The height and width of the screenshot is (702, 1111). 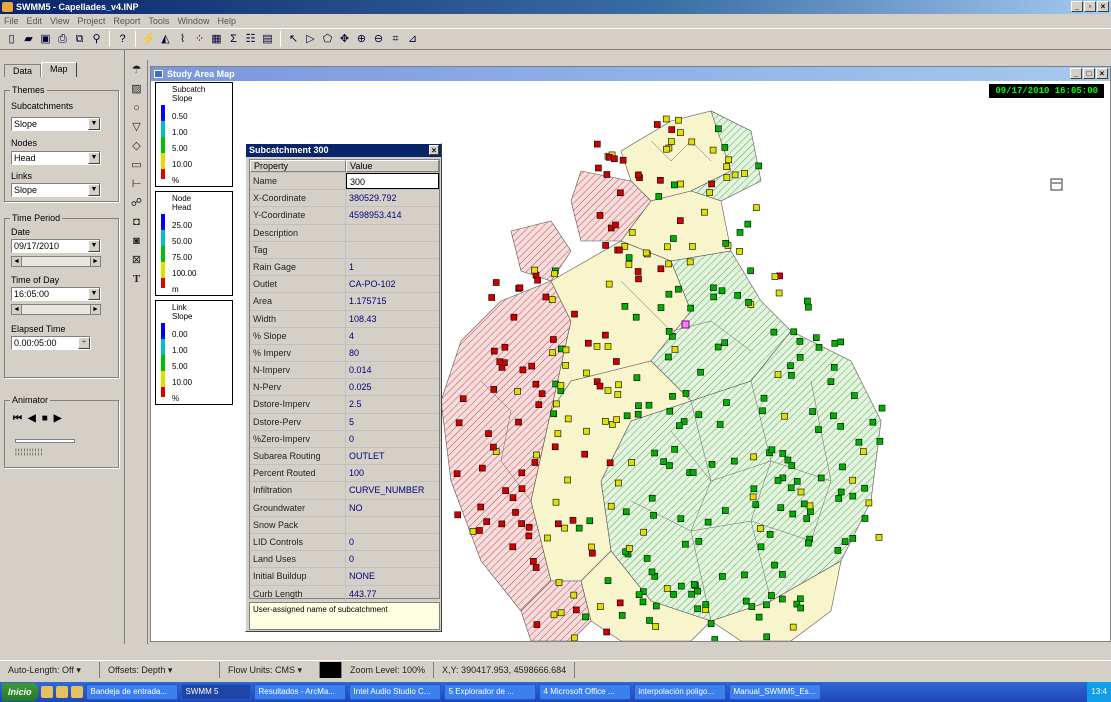 What do you see at coordinates (344, 233) in the screenshot?
I see `property-row: Description` at bounding box center [344, 233].